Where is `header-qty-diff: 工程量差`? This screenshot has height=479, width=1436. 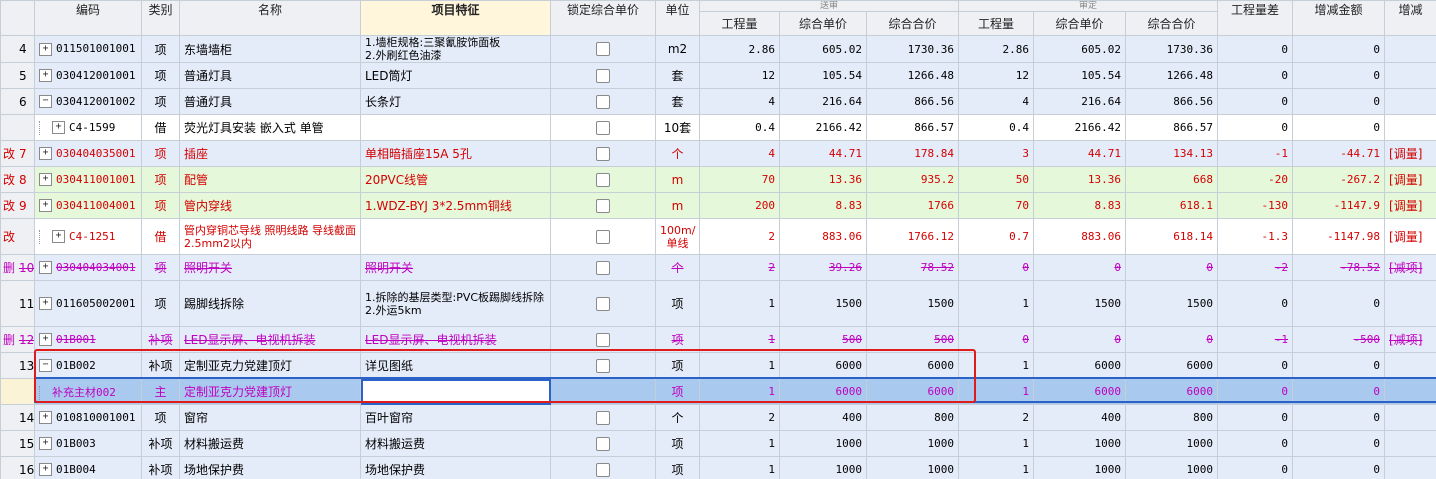 header-qty-diff: 工程量差 is located at coordinates (1255, 18).